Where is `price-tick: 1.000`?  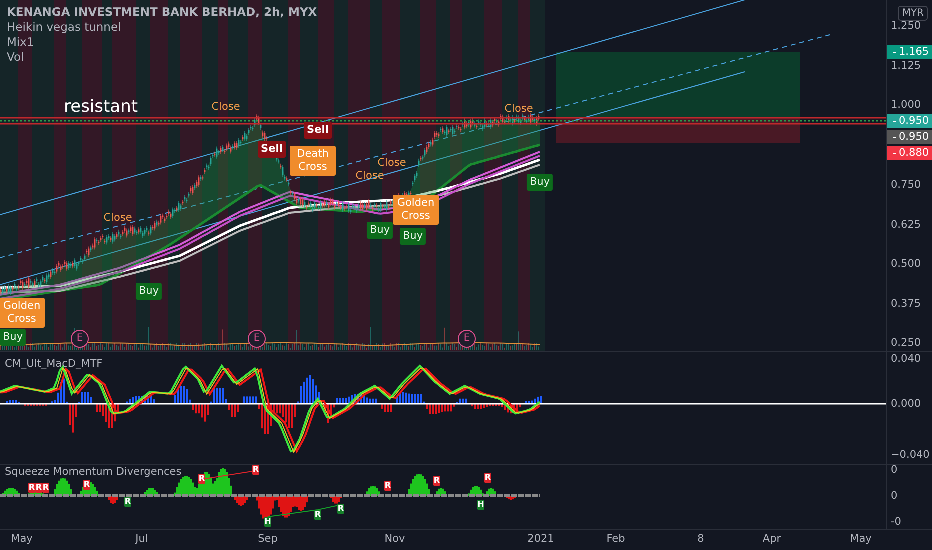 price-tick: 1.000 is located at coordinates (906, 105).